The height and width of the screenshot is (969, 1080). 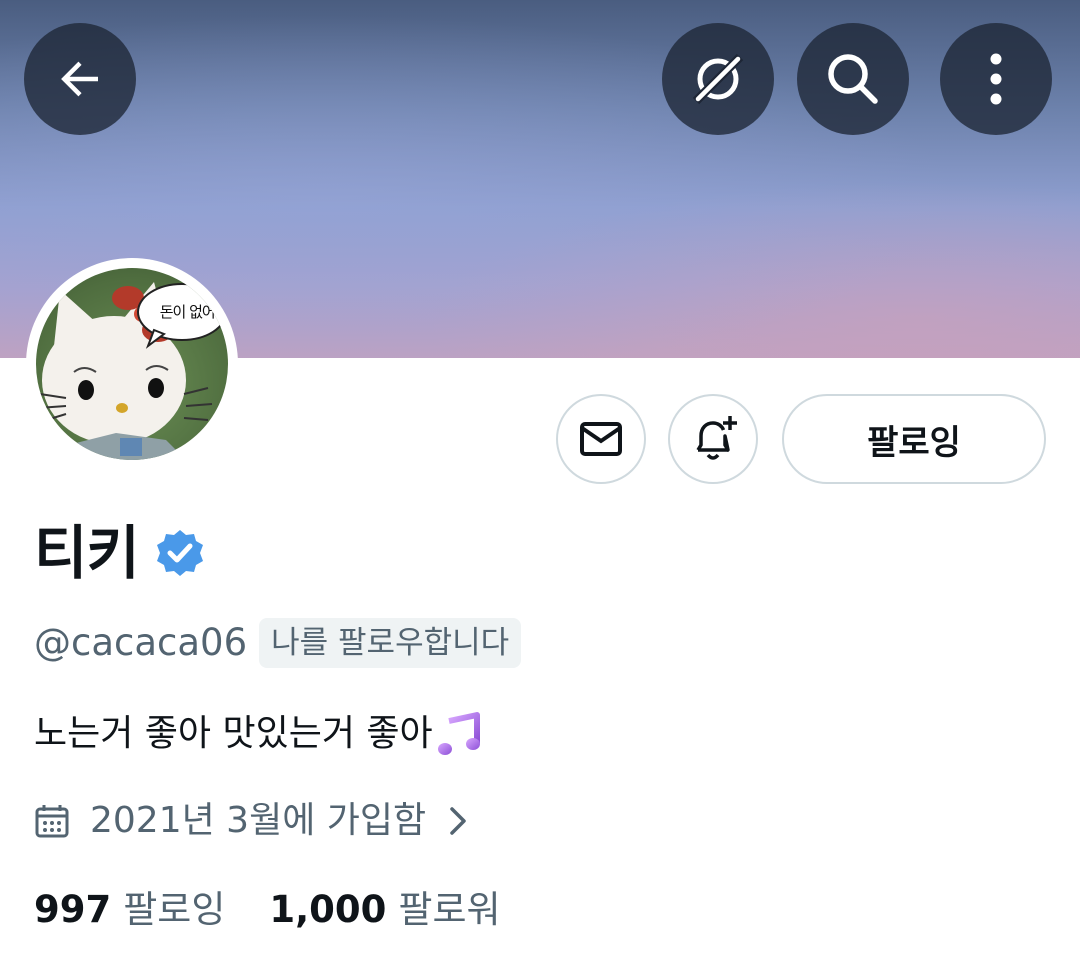 What do you see at coordinates (328, 909) in the screenshot?
I see `followers-count: 1,000` at bounding box center [328, 909].